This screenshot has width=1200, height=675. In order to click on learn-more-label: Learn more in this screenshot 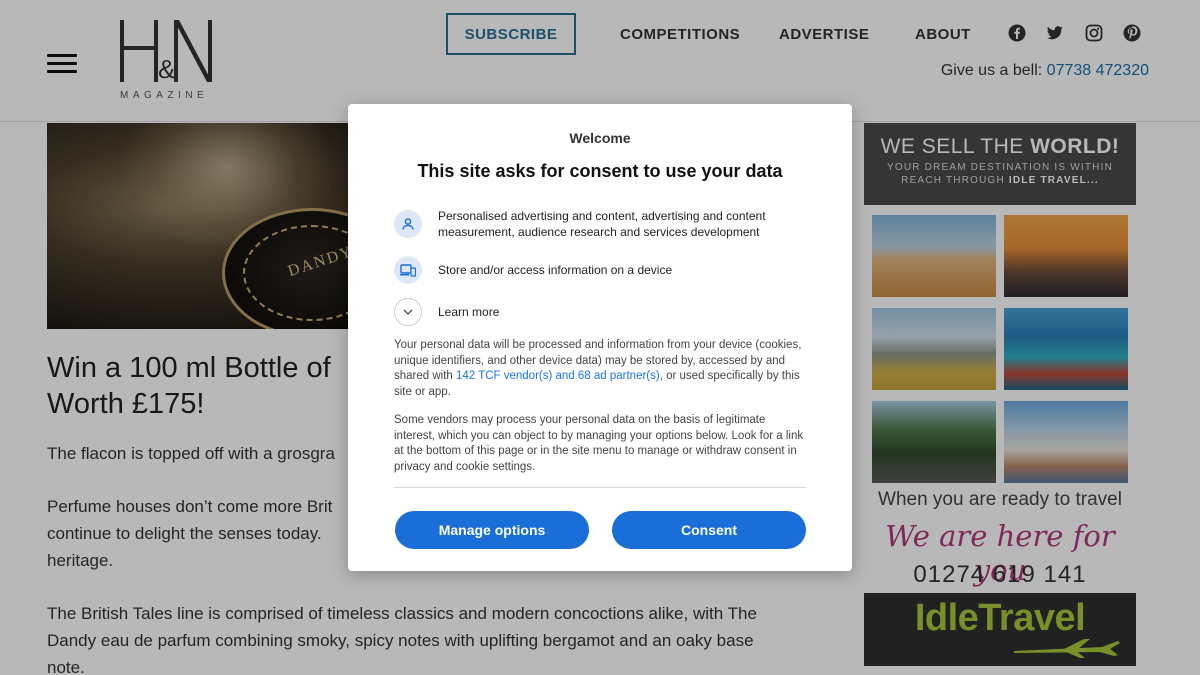, I will do `click(618, 312)`.